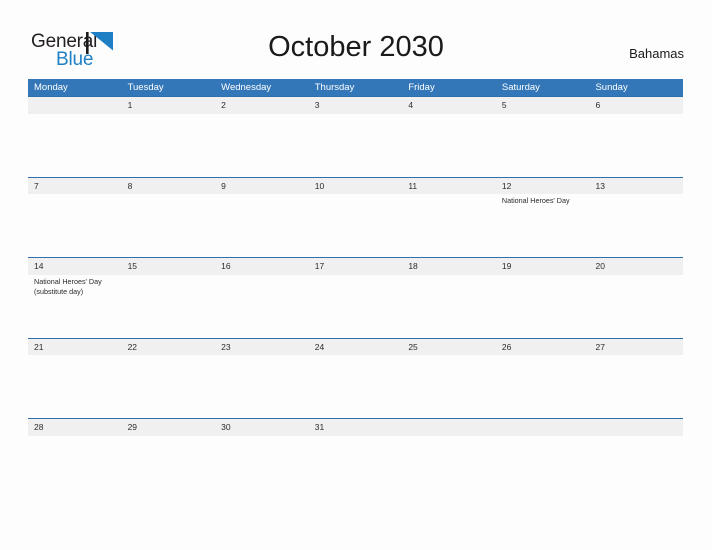 The width and height of the screenshot is (712, 550). What do you see at coordinates (51, 87) in the screenshot?
I see `weekday-header-monday: Monday` at bounding box center [51, 87].